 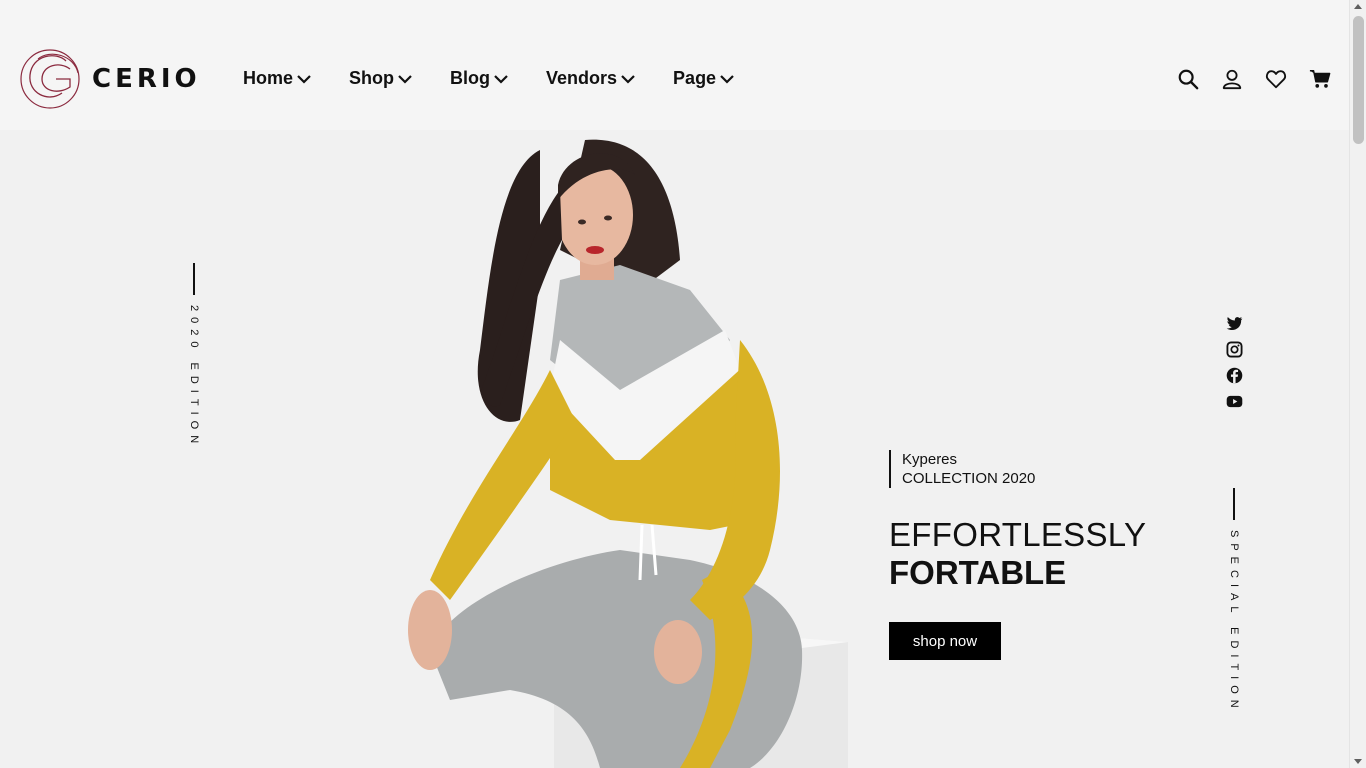 I want to click on caption-collection: COLLECTION 2020, so click(x=969, y=478).